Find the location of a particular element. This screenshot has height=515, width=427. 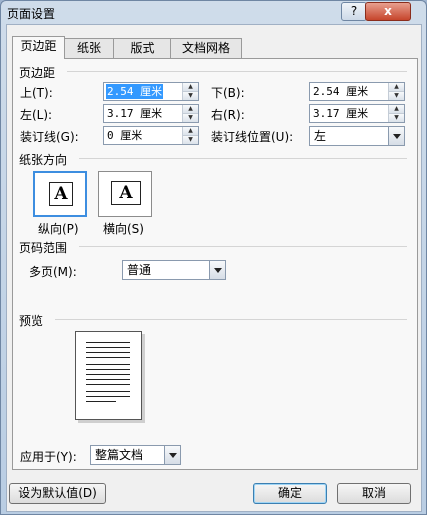

left-margin-value: 3.17 厘米 is located at coordinates (134, 113).